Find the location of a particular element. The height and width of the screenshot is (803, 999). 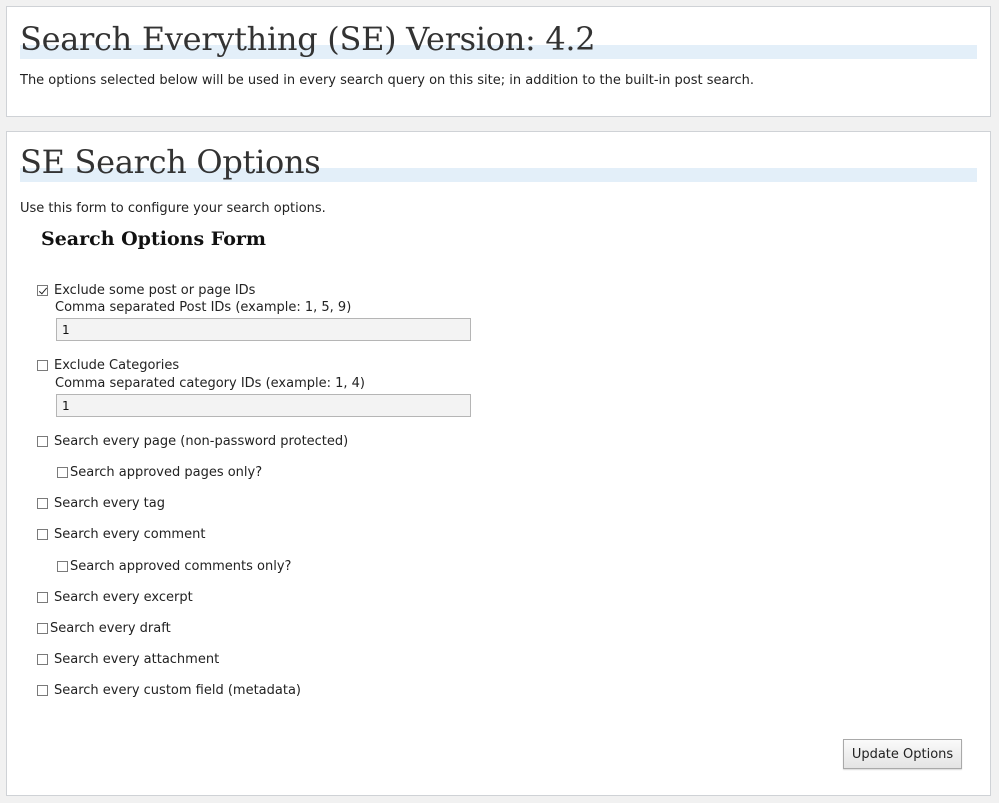

search-comments-checkbox is located at coordinates (42, 534).